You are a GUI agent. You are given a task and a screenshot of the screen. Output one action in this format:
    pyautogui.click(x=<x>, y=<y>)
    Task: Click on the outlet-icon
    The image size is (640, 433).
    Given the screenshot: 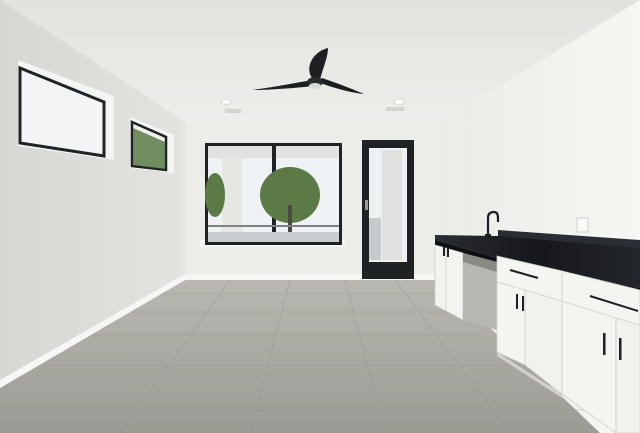 What is the action you would take?
    pyautogui.click(x=582, y=225)
    